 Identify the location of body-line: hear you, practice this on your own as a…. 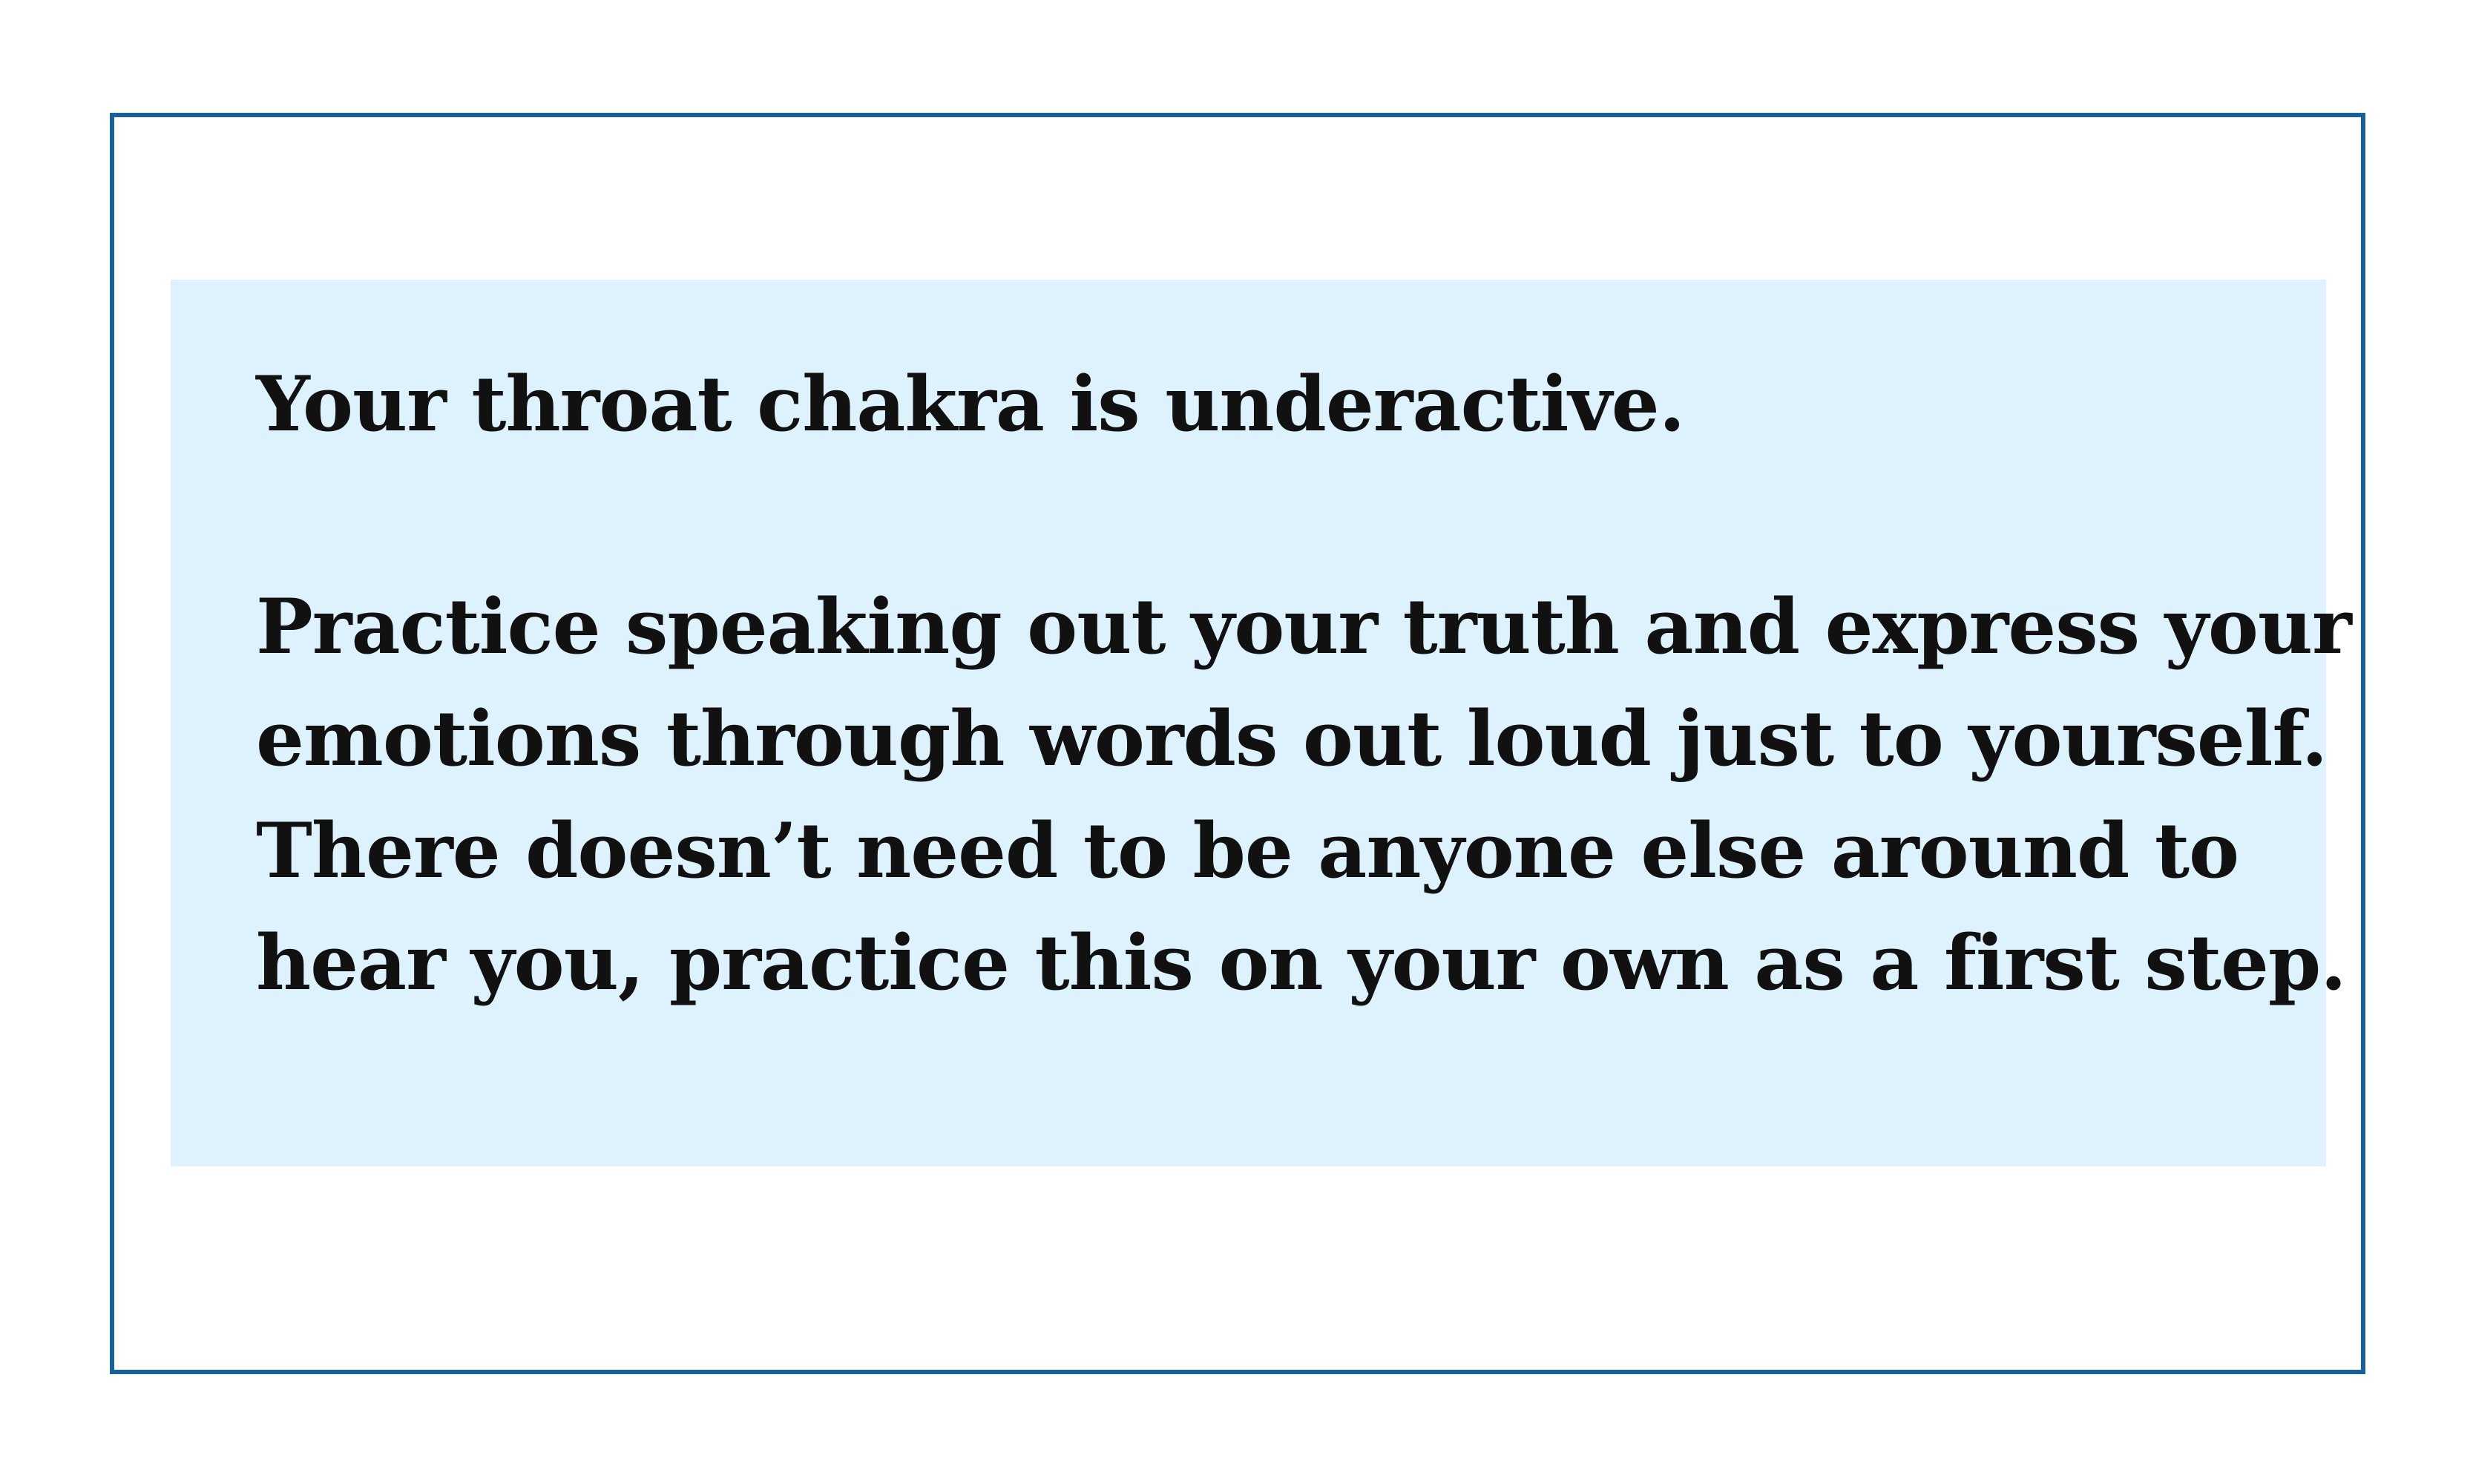
(1301, 963).